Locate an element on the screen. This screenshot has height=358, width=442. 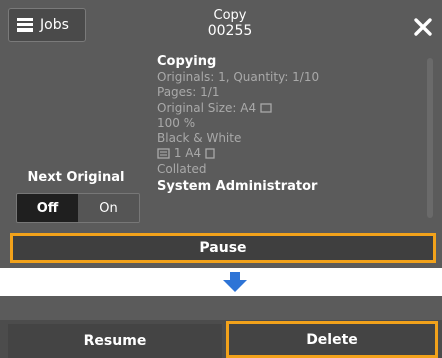
next-original-toggle: Off On is located at coordinates (78, 208).